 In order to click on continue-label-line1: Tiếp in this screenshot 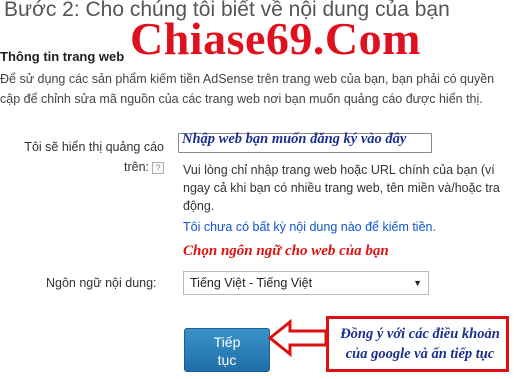, I will do `click(227, 342)`.